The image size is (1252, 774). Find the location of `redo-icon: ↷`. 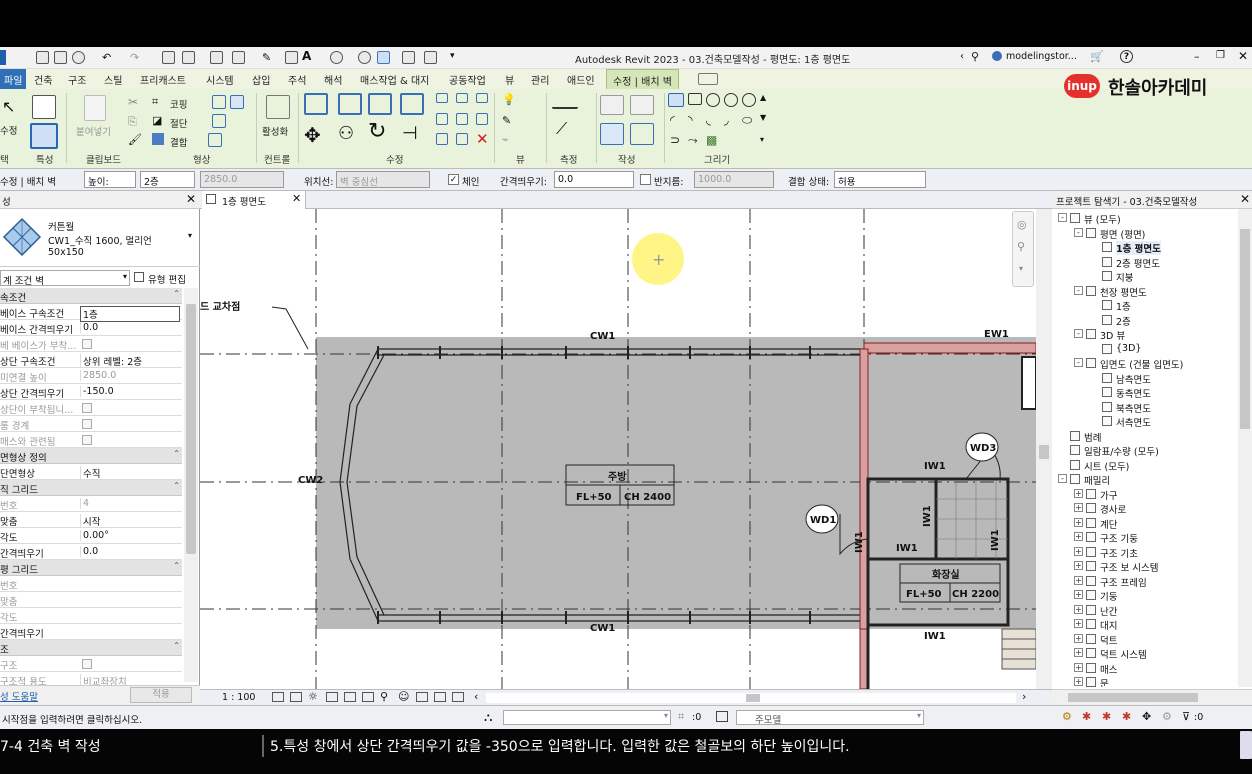

redo-icon: ↷ is located at coordinates (136, 57).